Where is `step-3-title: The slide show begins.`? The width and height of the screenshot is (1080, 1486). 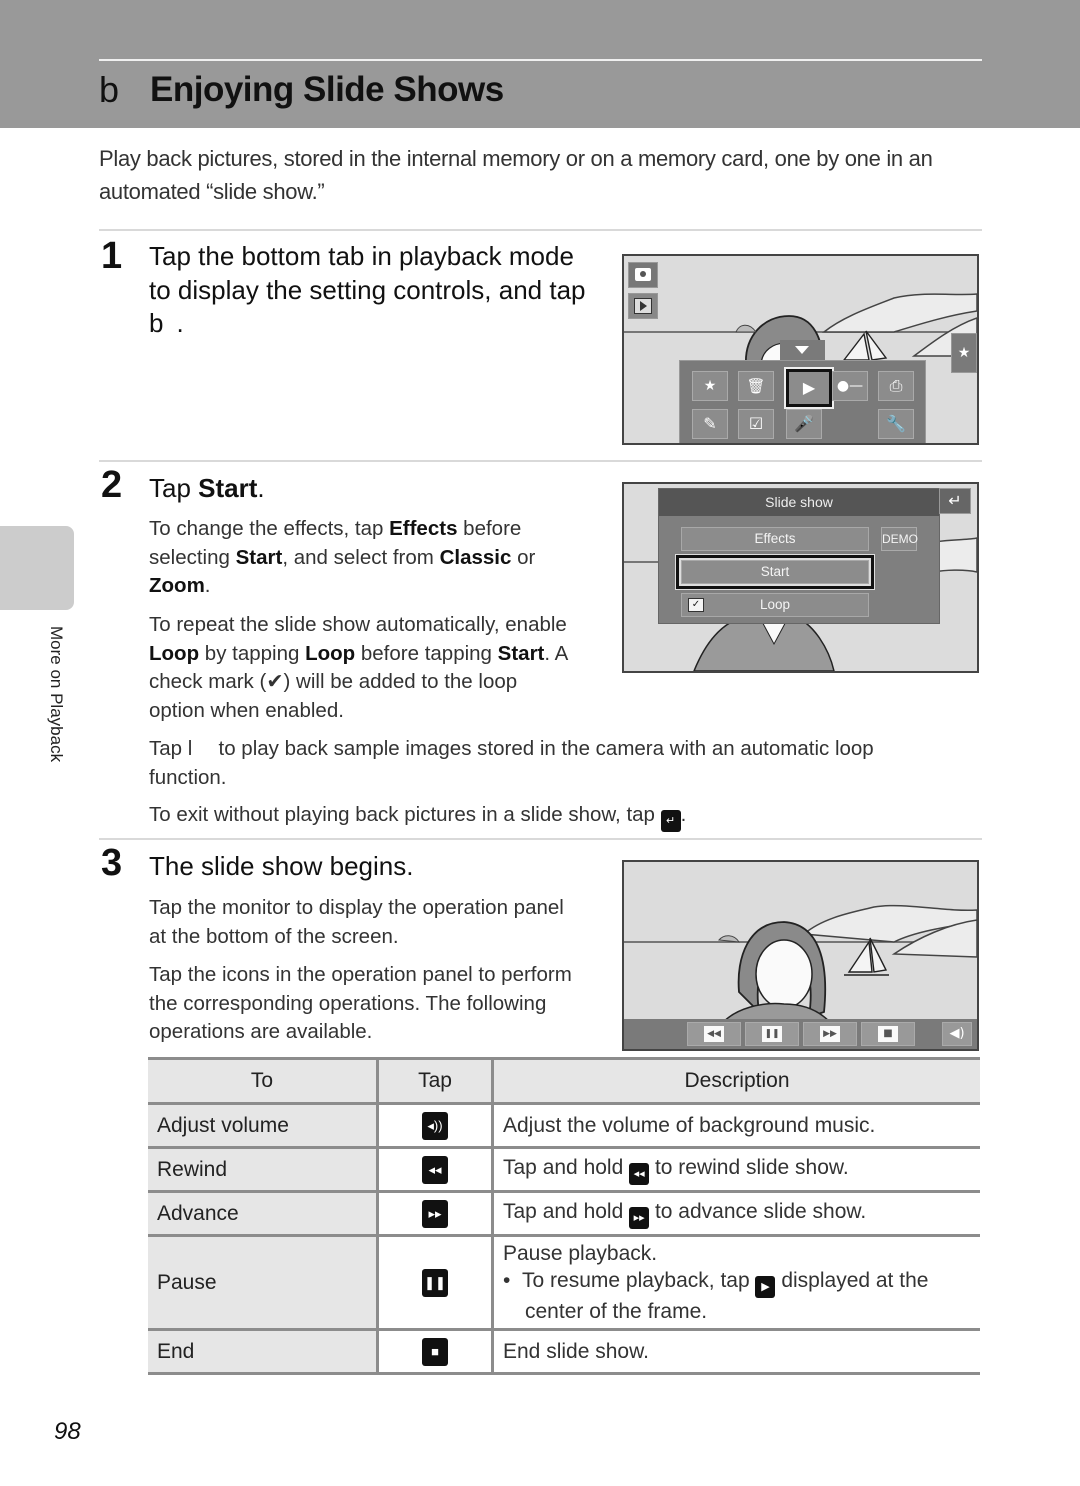 step-3-title: The slide show begins. is located at coordinates (281, 866).